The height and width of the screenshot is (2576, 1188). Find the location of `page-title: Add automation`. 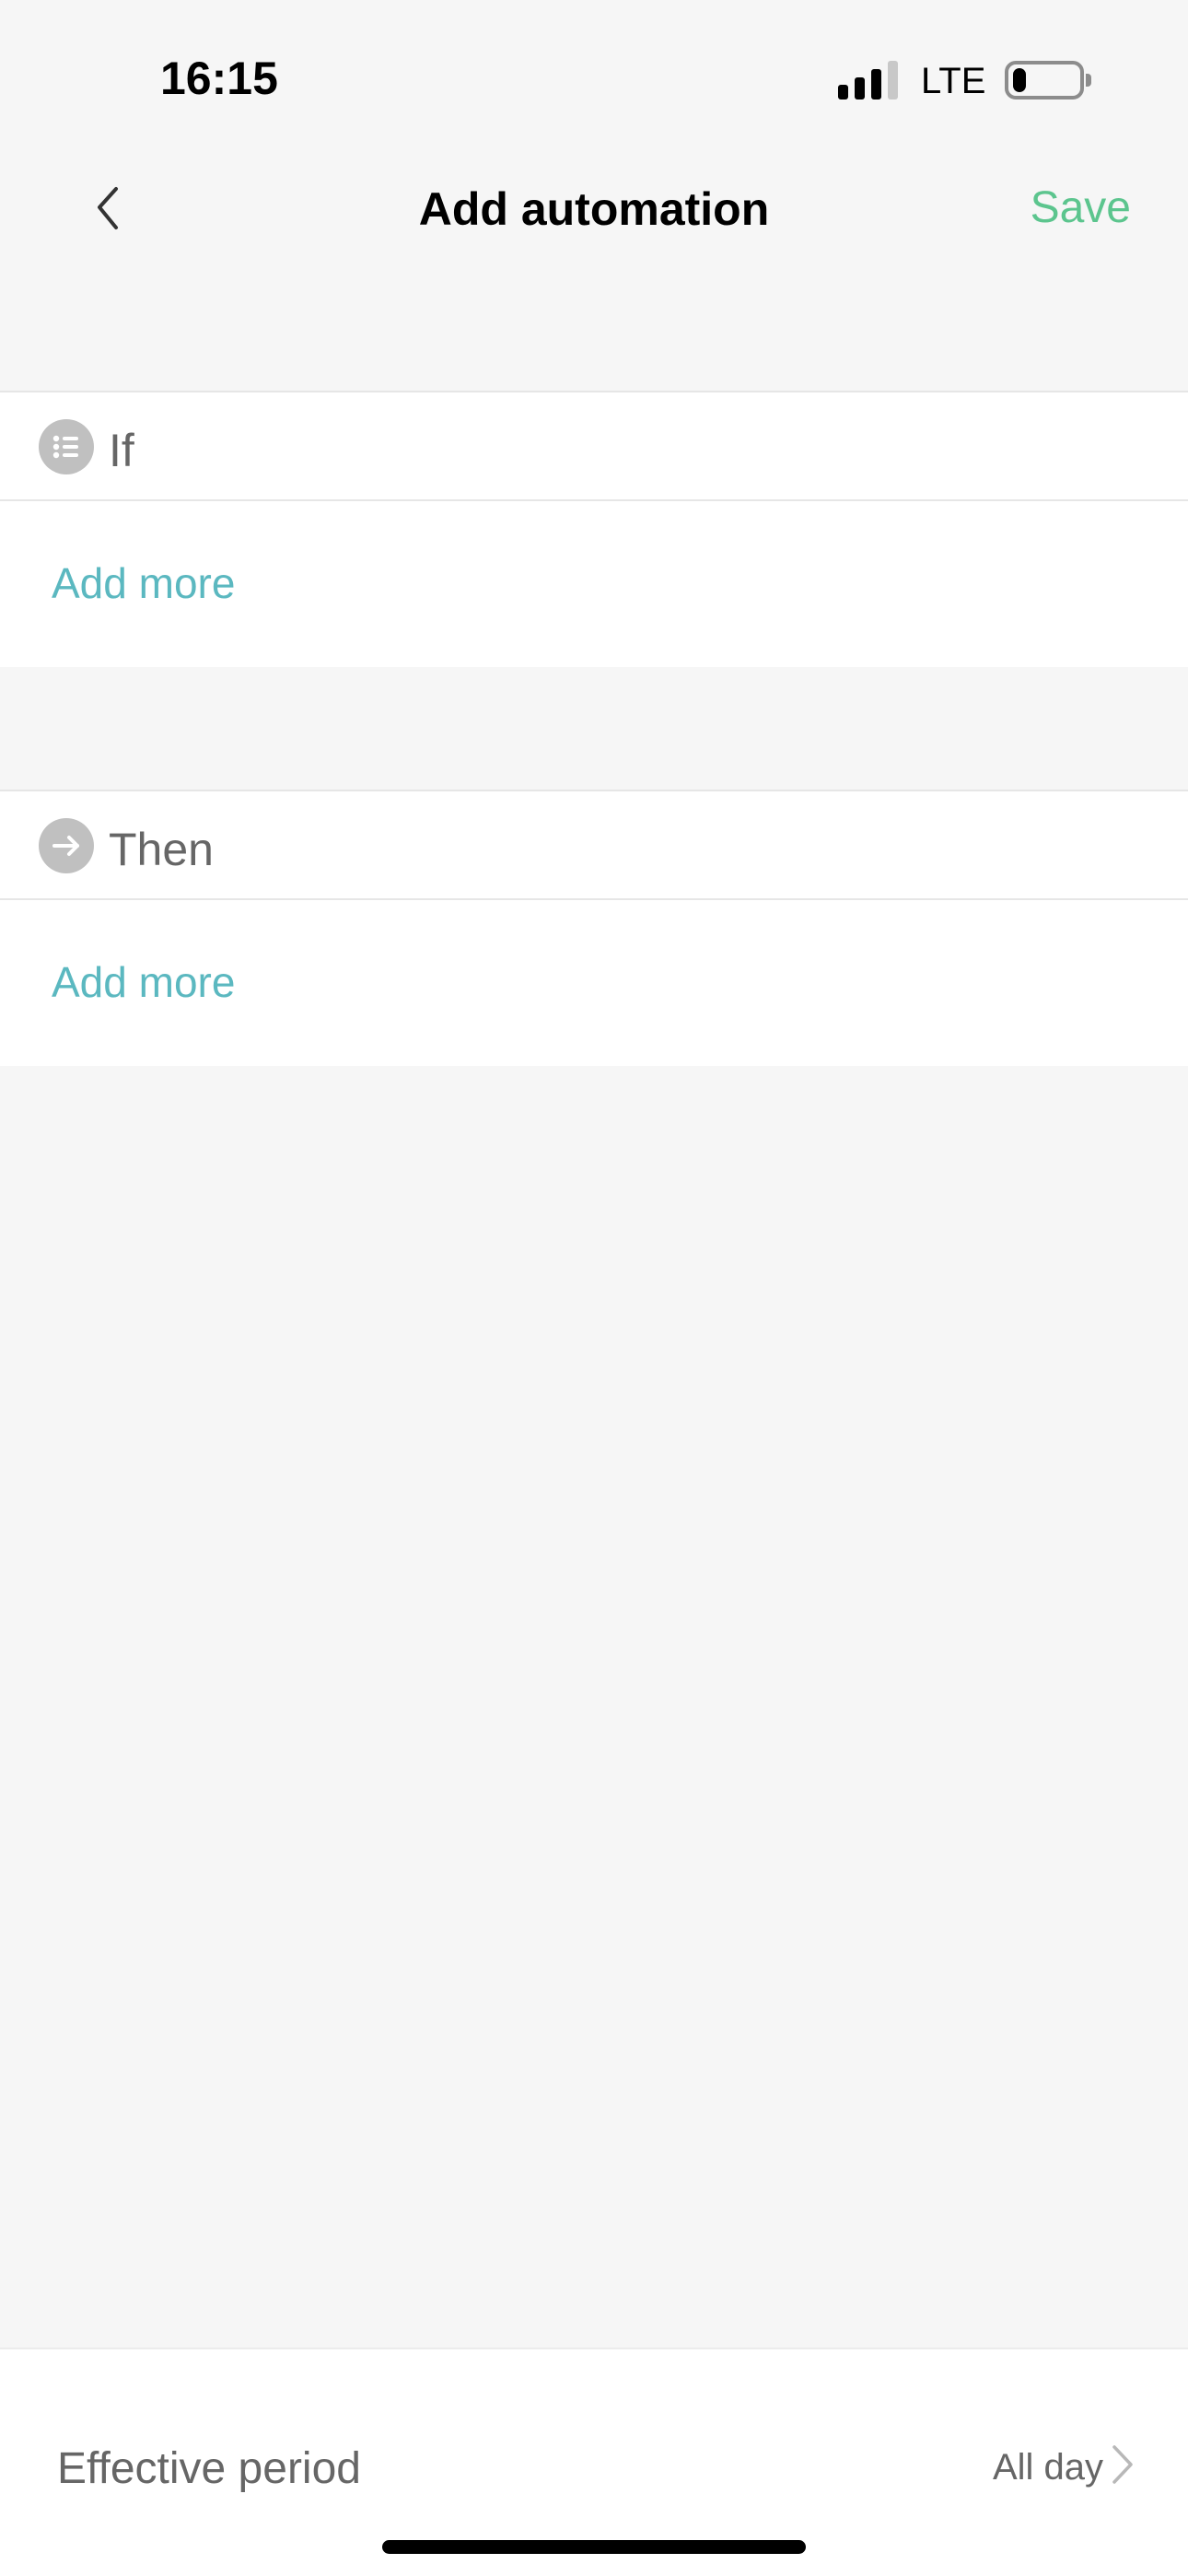

page-title: Add automation is located at coordinates (594, 209).